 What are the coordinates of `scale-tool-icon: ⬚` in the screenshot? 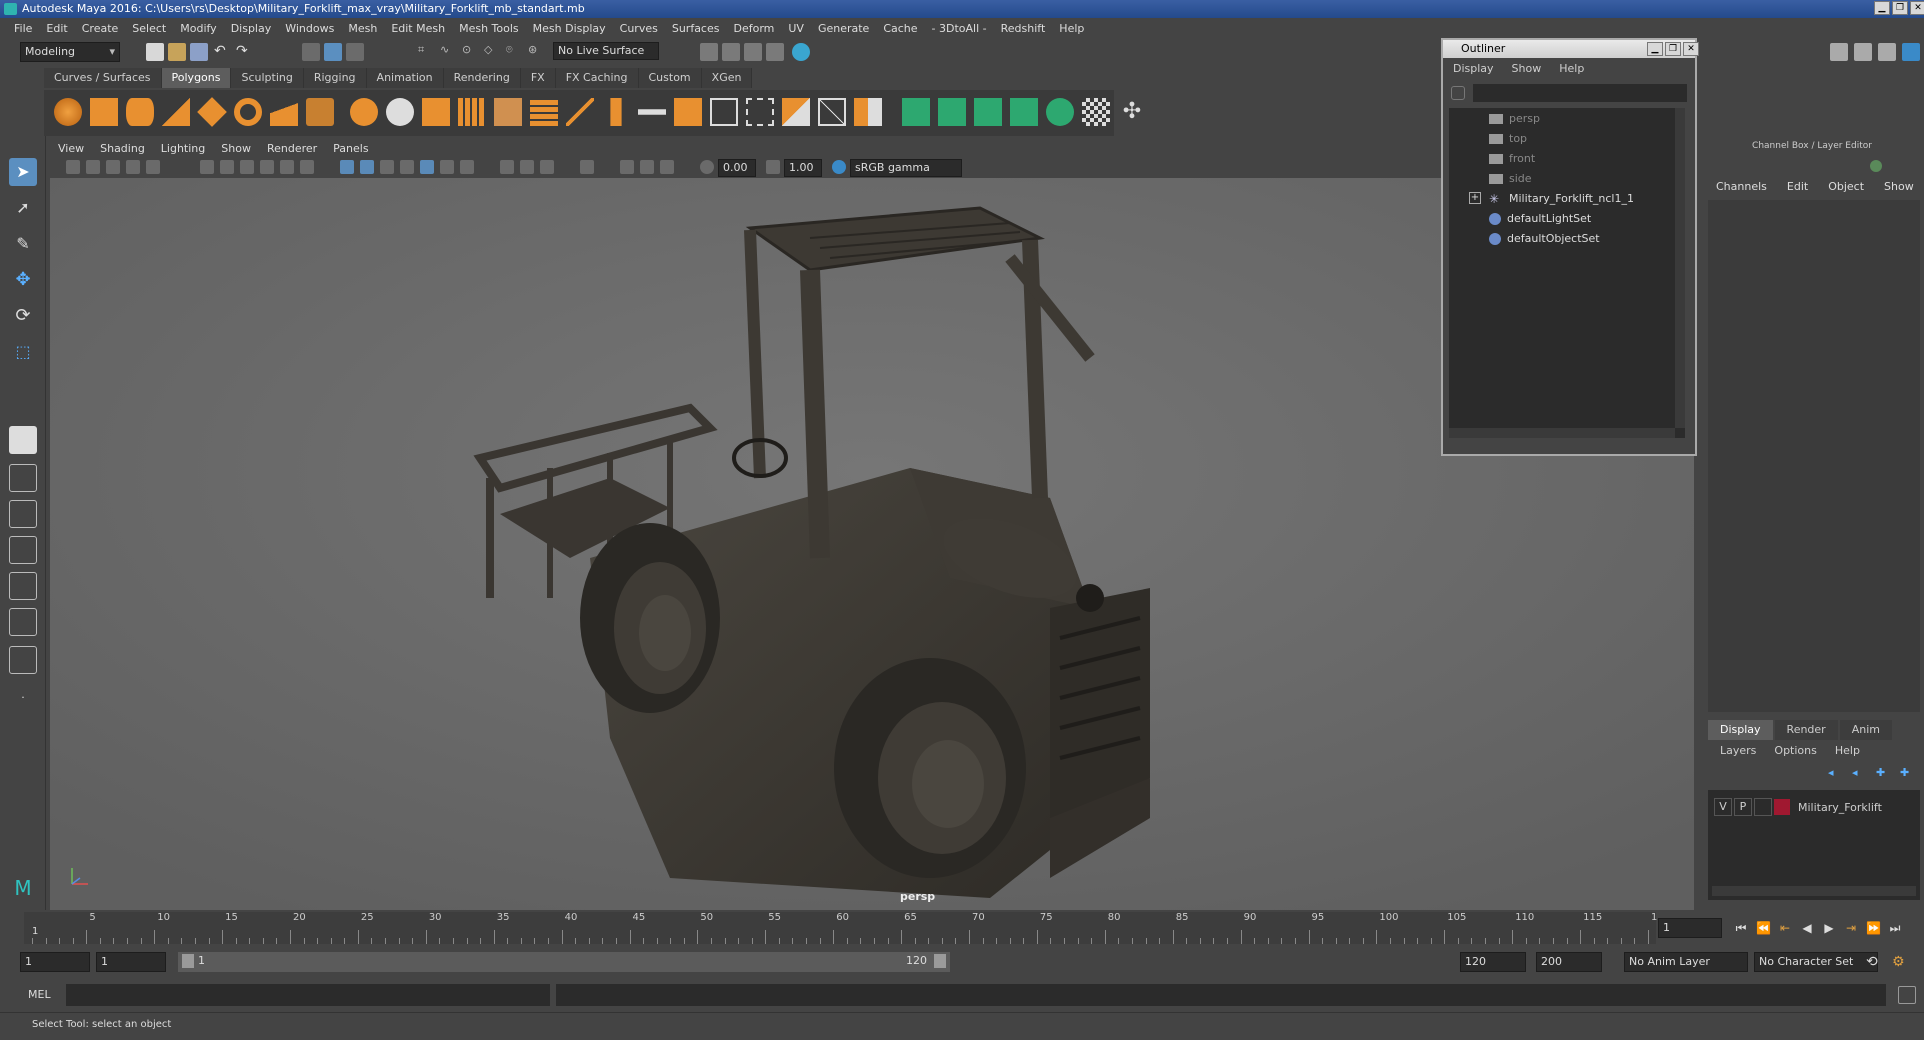 It's located at (23, 352).